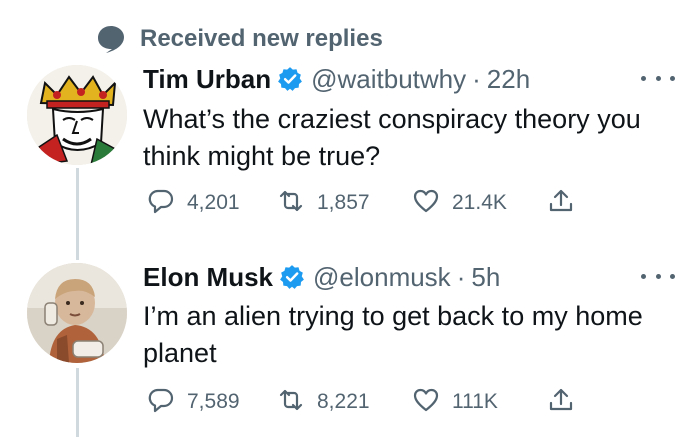 The image size is (700, 437). I want to click on comment-bubble-icon, so click(111, 39).